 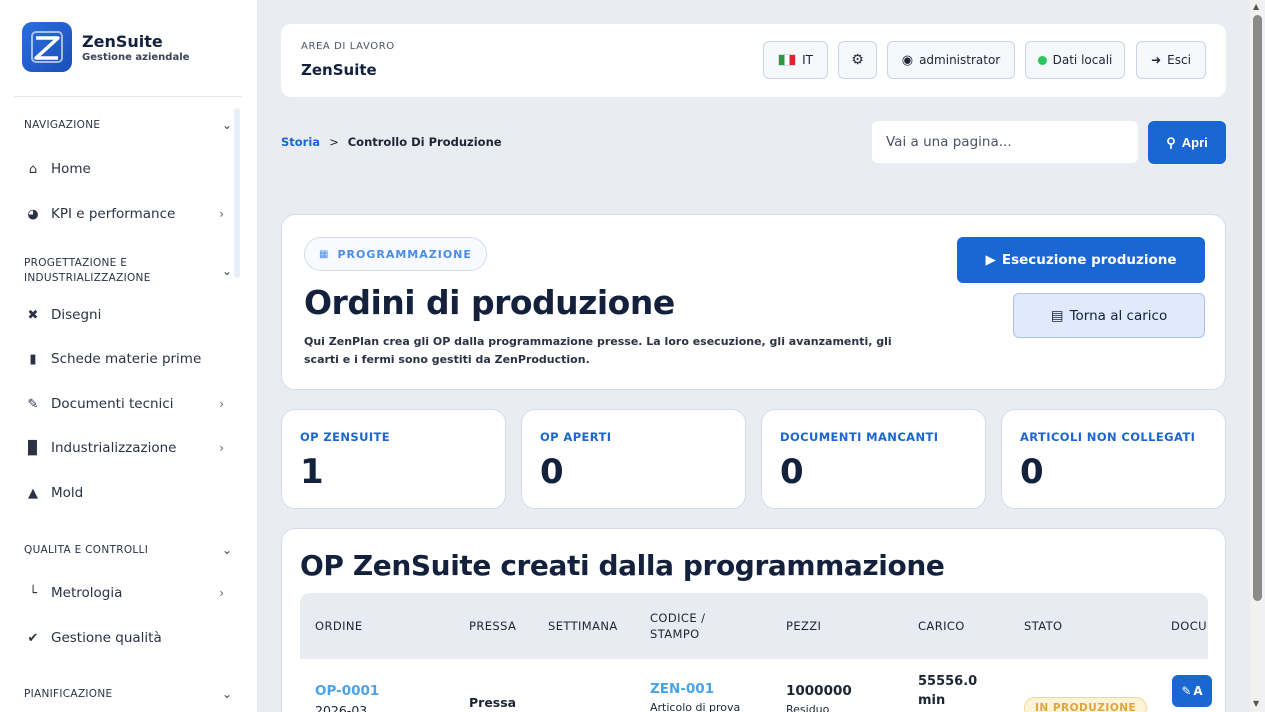 I want to click on file-icon: ▮, so click(x=33, y=359).